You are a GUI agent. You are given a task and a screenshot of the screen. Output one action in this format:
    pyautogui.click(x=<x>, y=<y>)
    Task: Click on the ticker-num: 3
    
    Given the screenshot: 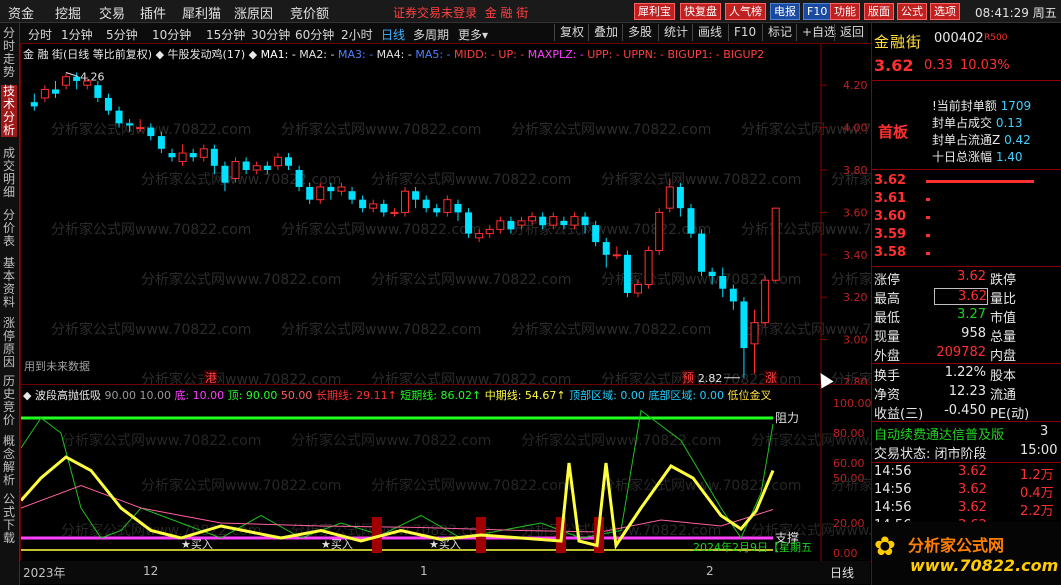 What is the action you would take?
    pyautogui.click(x=1044, y=431)
    